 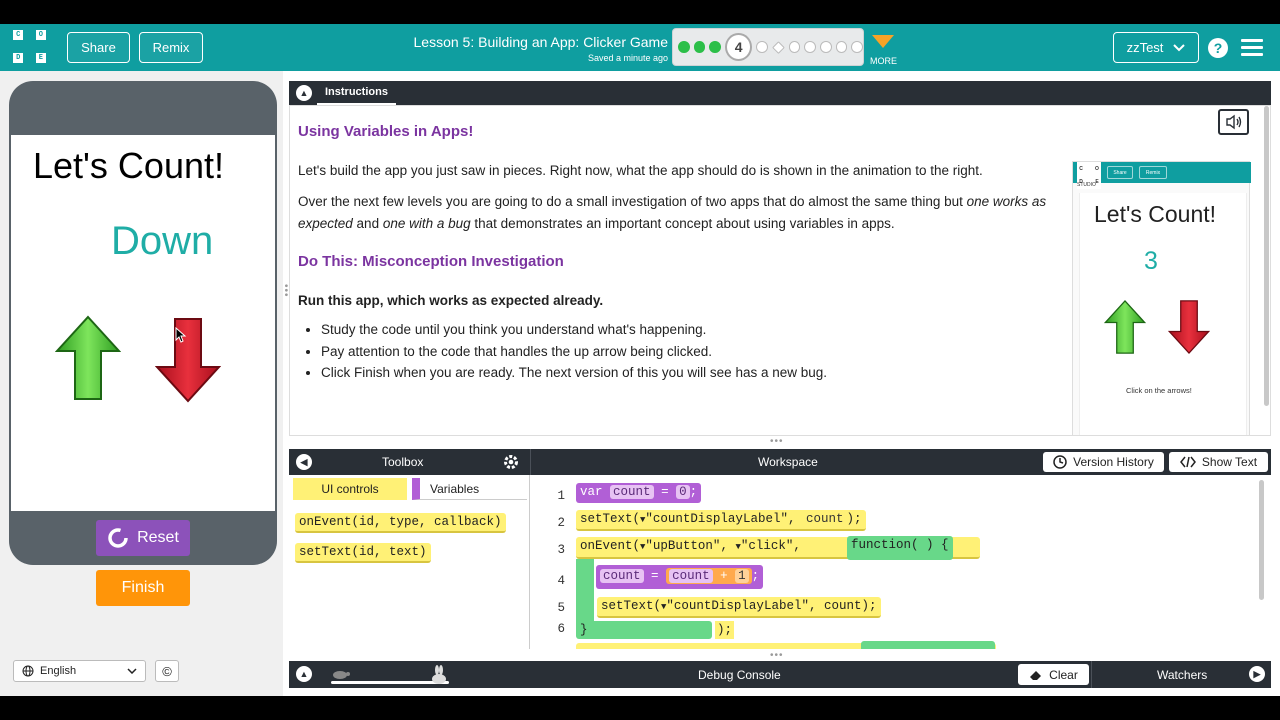 I want to click on collapse-toolbox-icon: ◀, so click(x=304, y=462).